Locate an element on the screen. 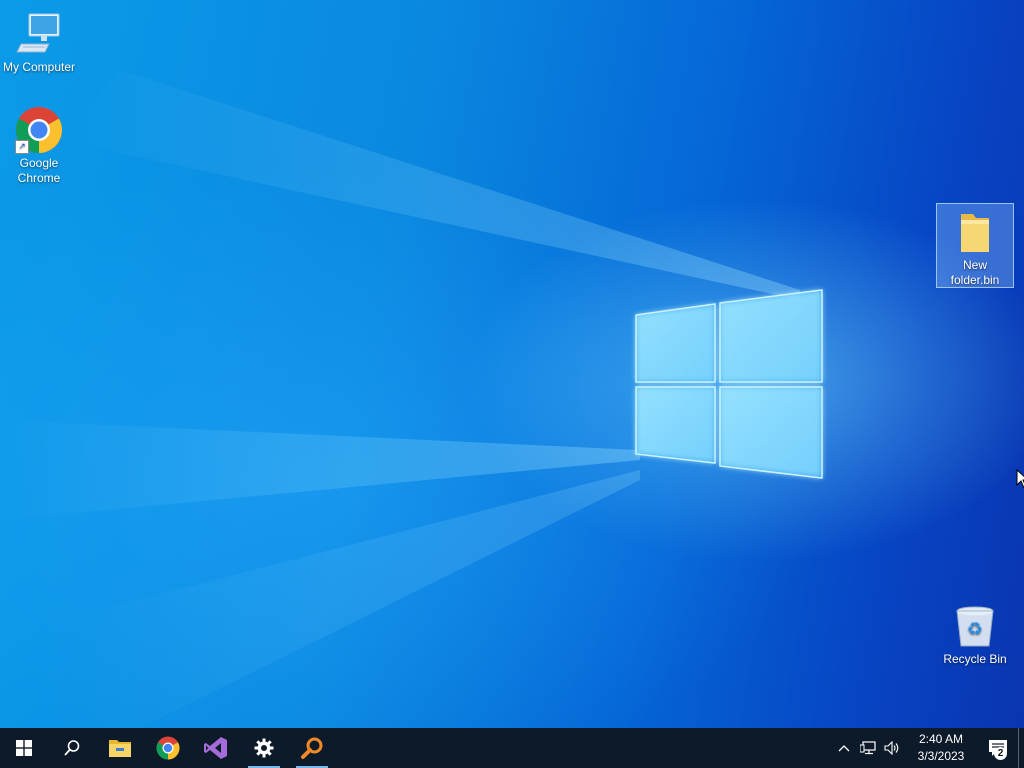 The image size is (1024, 768). action-center-button: 2 is located at coordinates (998, 748).